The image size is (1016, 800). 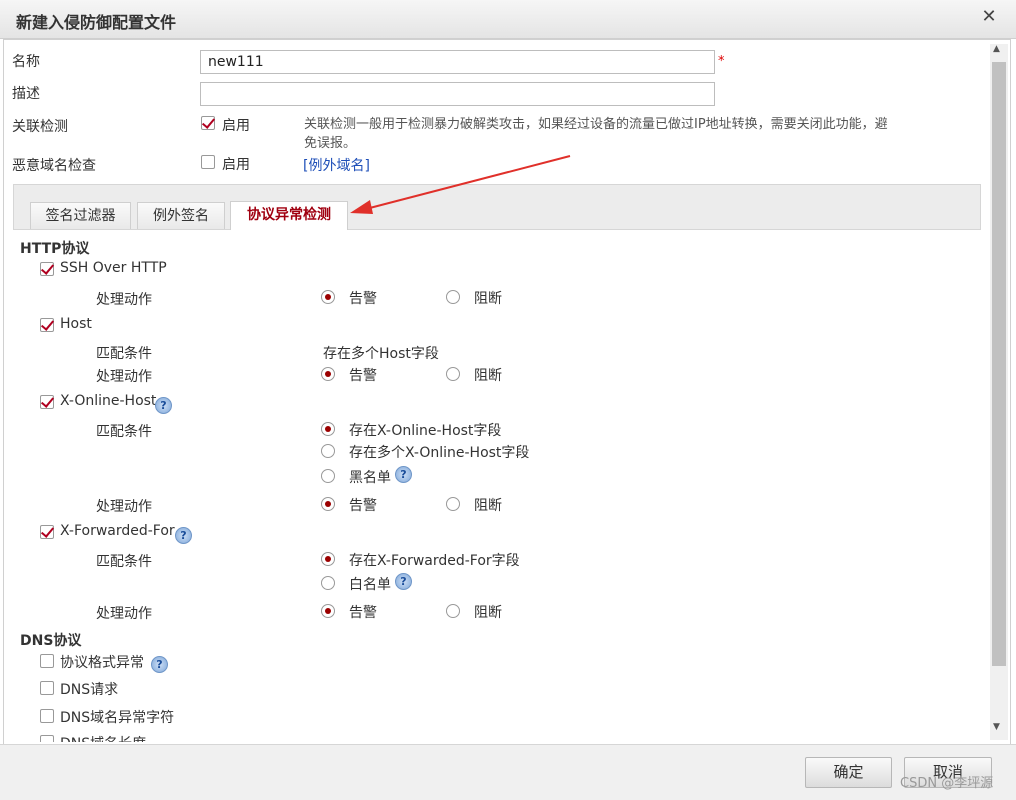 I want to click on ssh-action-label: 处理动作, so click(x=124, y=300).